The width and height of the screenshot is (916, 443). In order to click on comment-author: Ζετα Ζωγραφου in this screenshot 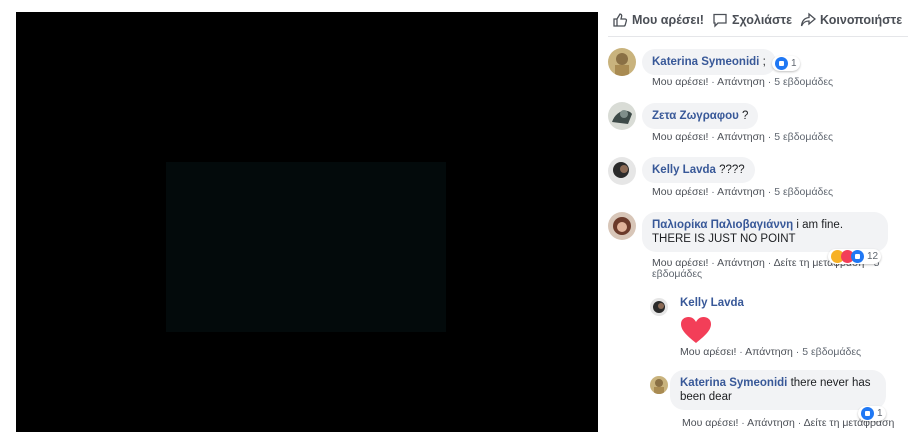, I will do `click(695, 116)`.